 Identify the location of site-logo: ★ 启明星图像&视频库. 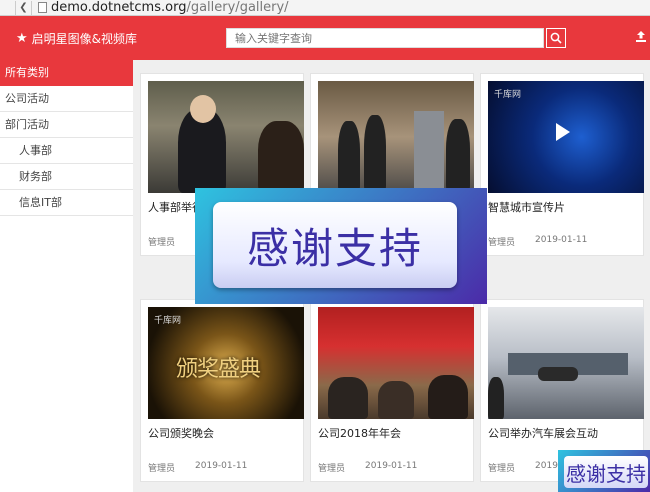
(76, 38).